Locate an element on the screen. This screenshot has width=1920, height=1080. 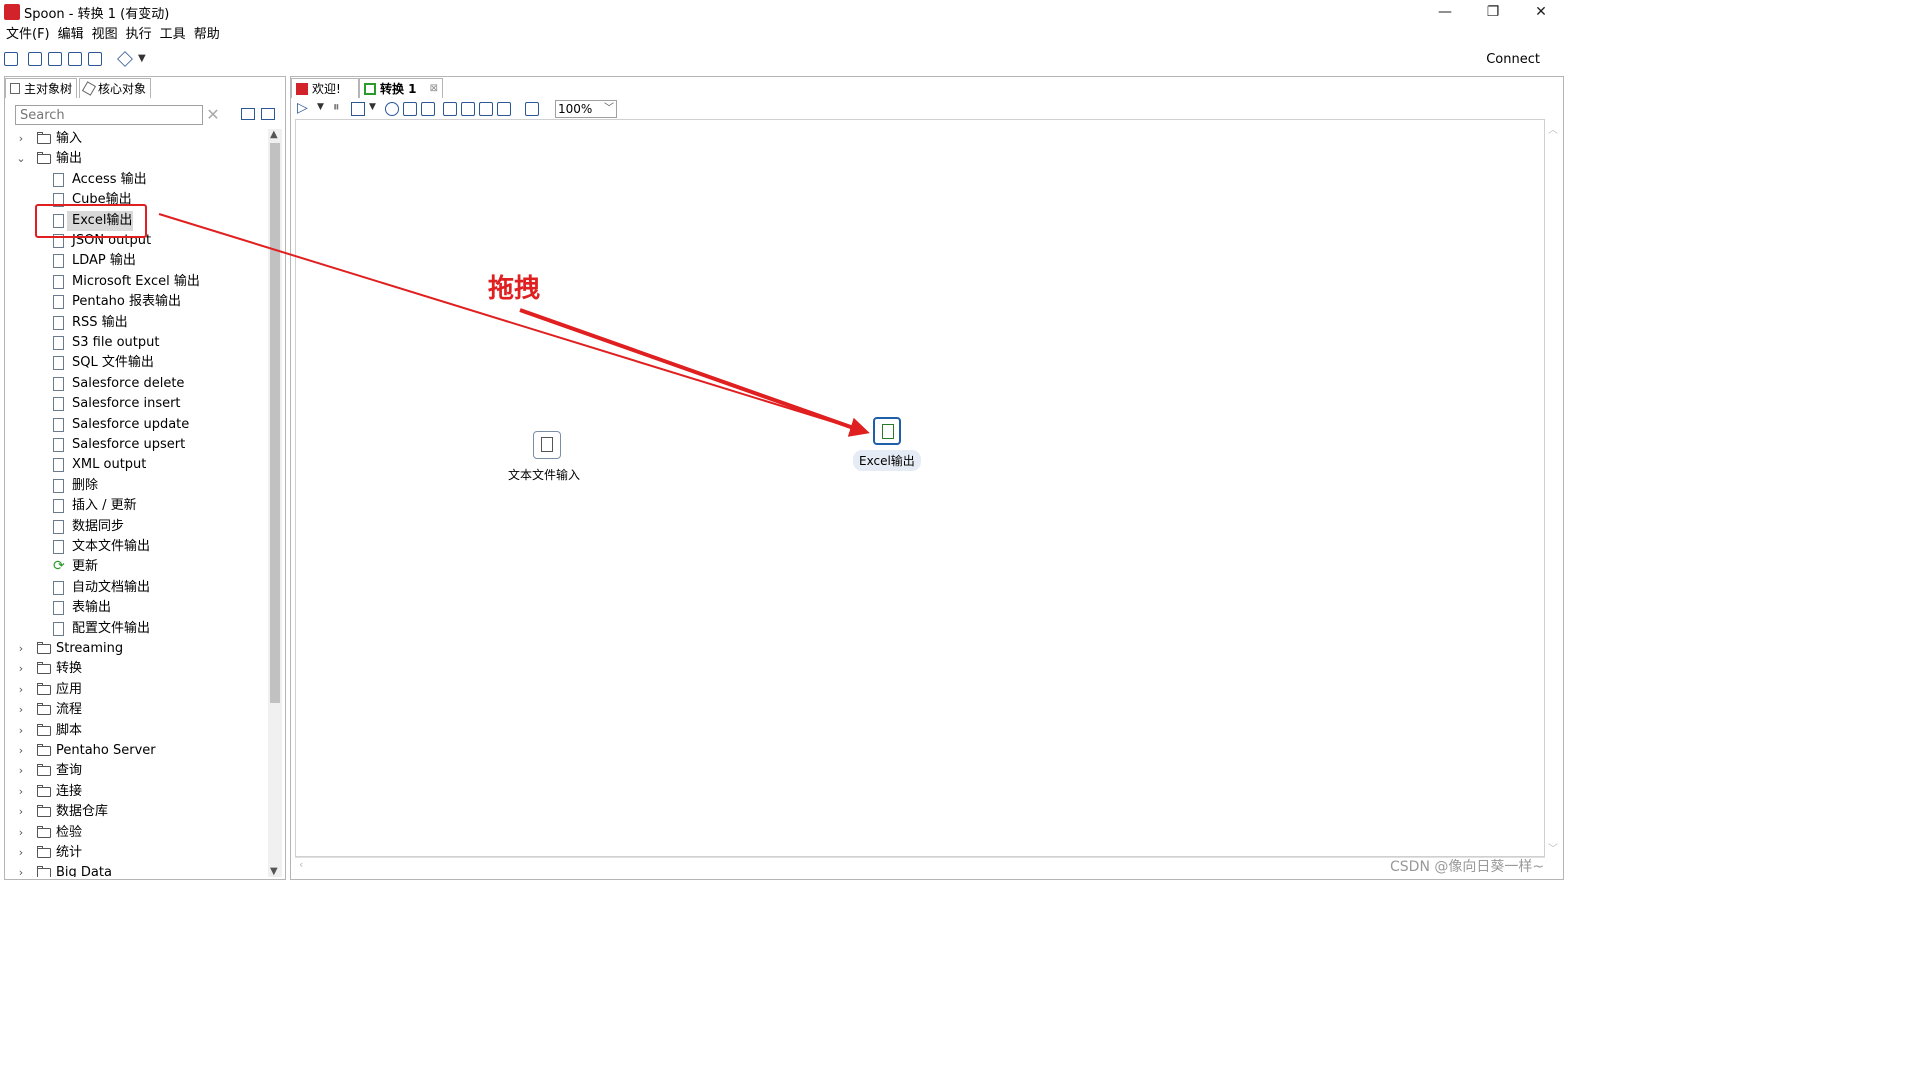
scroll-down-icon: ▼ is located at coordinates (274, 871).